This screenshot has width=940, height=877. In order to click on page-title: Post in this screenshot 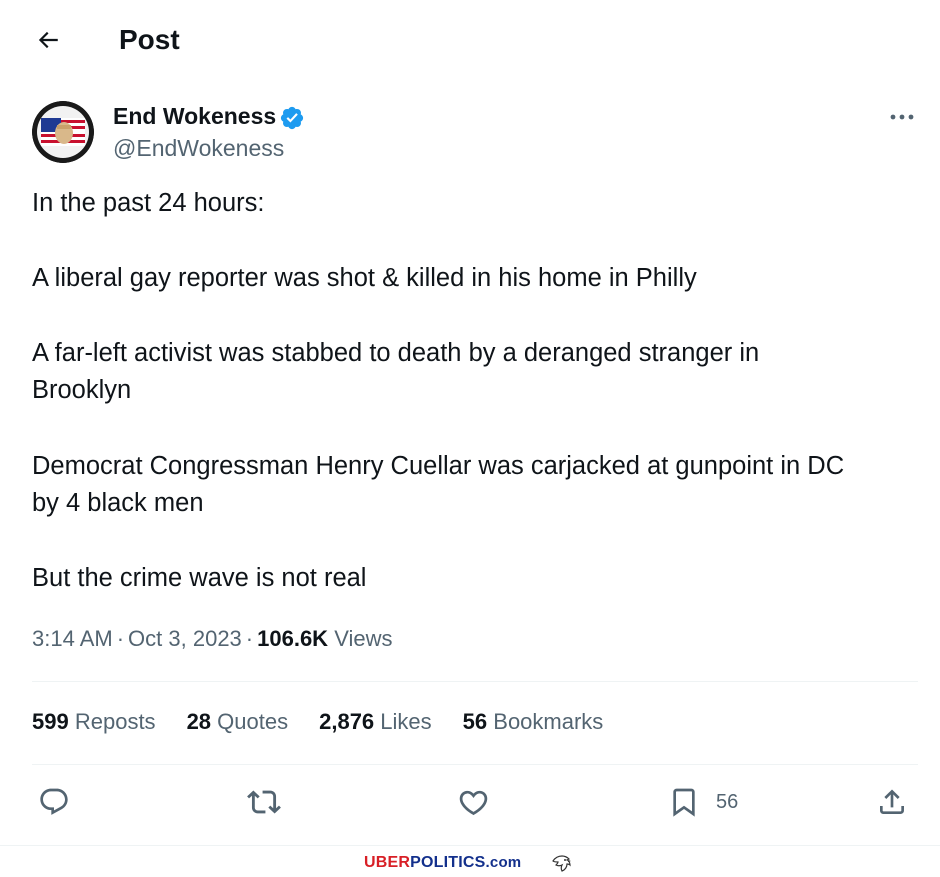, I will do `click(149, 39)`.